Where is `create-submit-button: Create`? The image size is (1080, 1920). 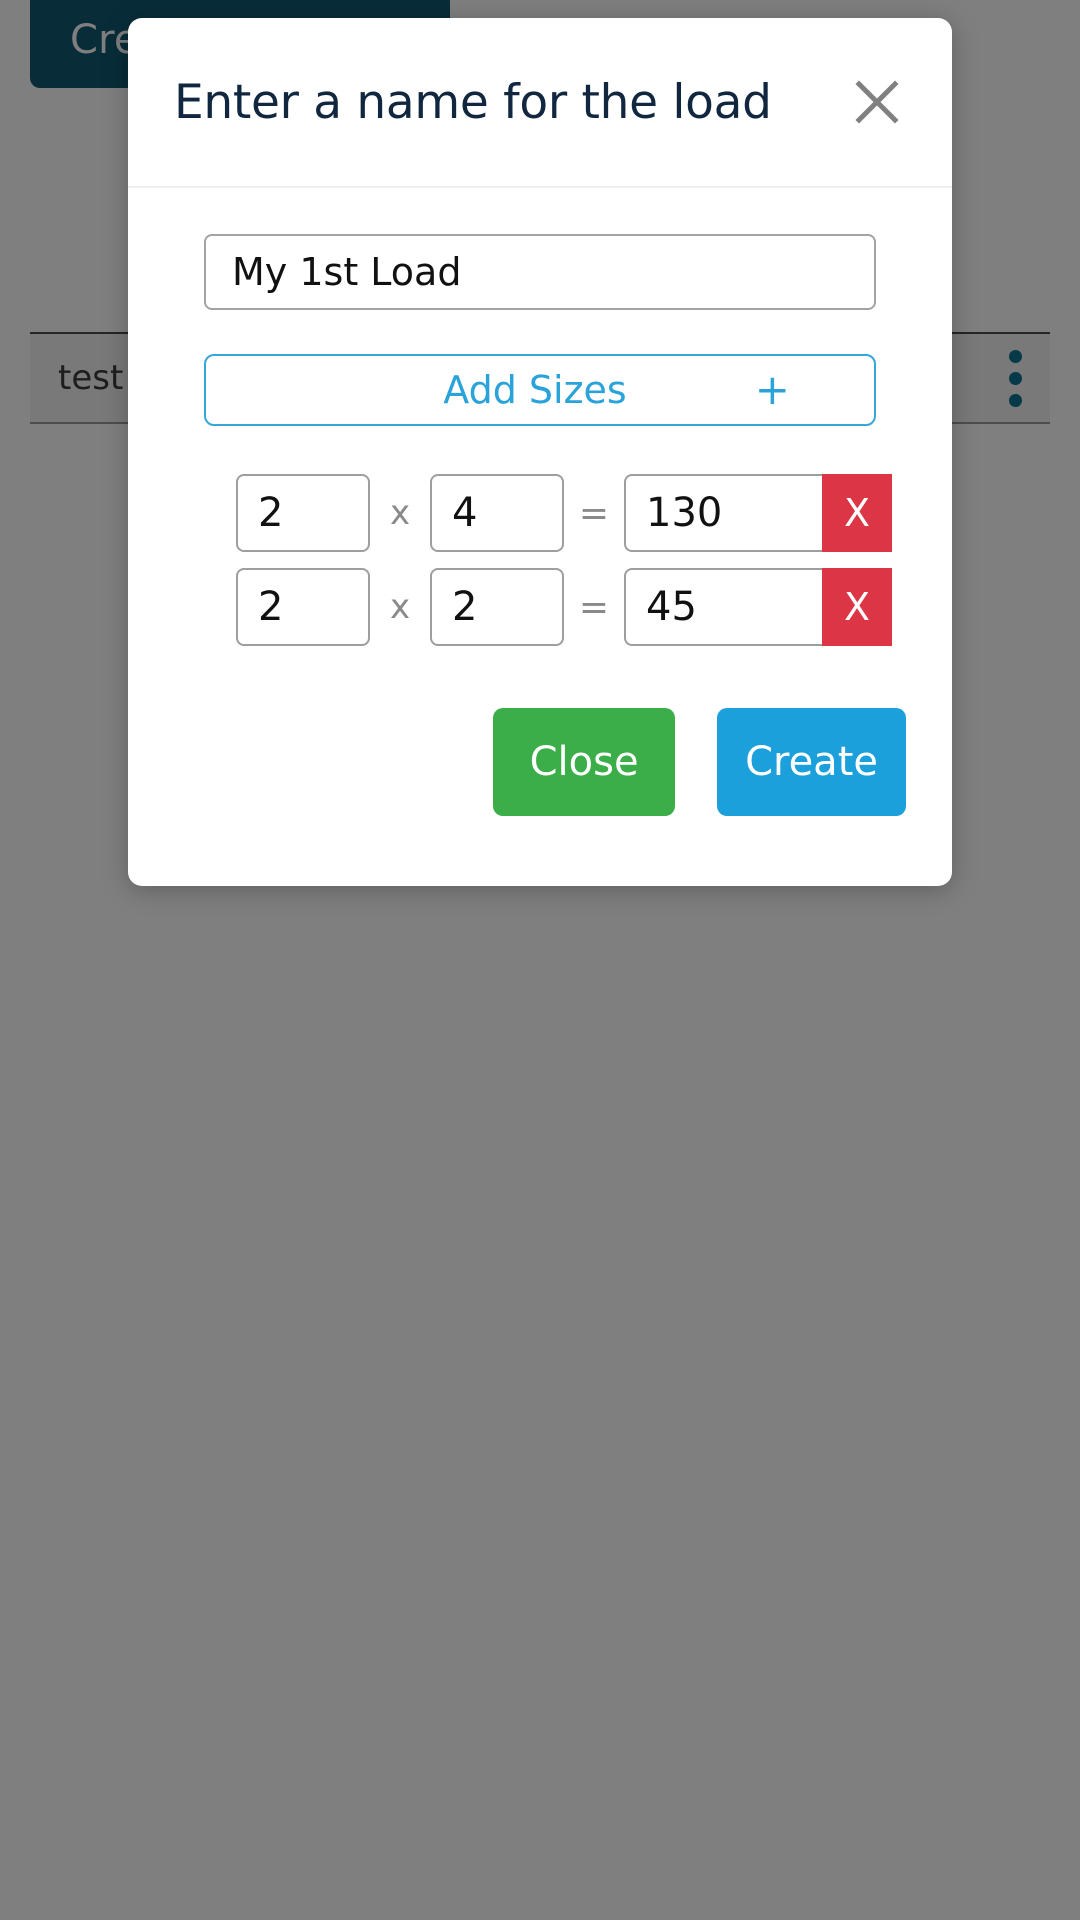 create-submit-button: Create is located at coordinates (811, 762).